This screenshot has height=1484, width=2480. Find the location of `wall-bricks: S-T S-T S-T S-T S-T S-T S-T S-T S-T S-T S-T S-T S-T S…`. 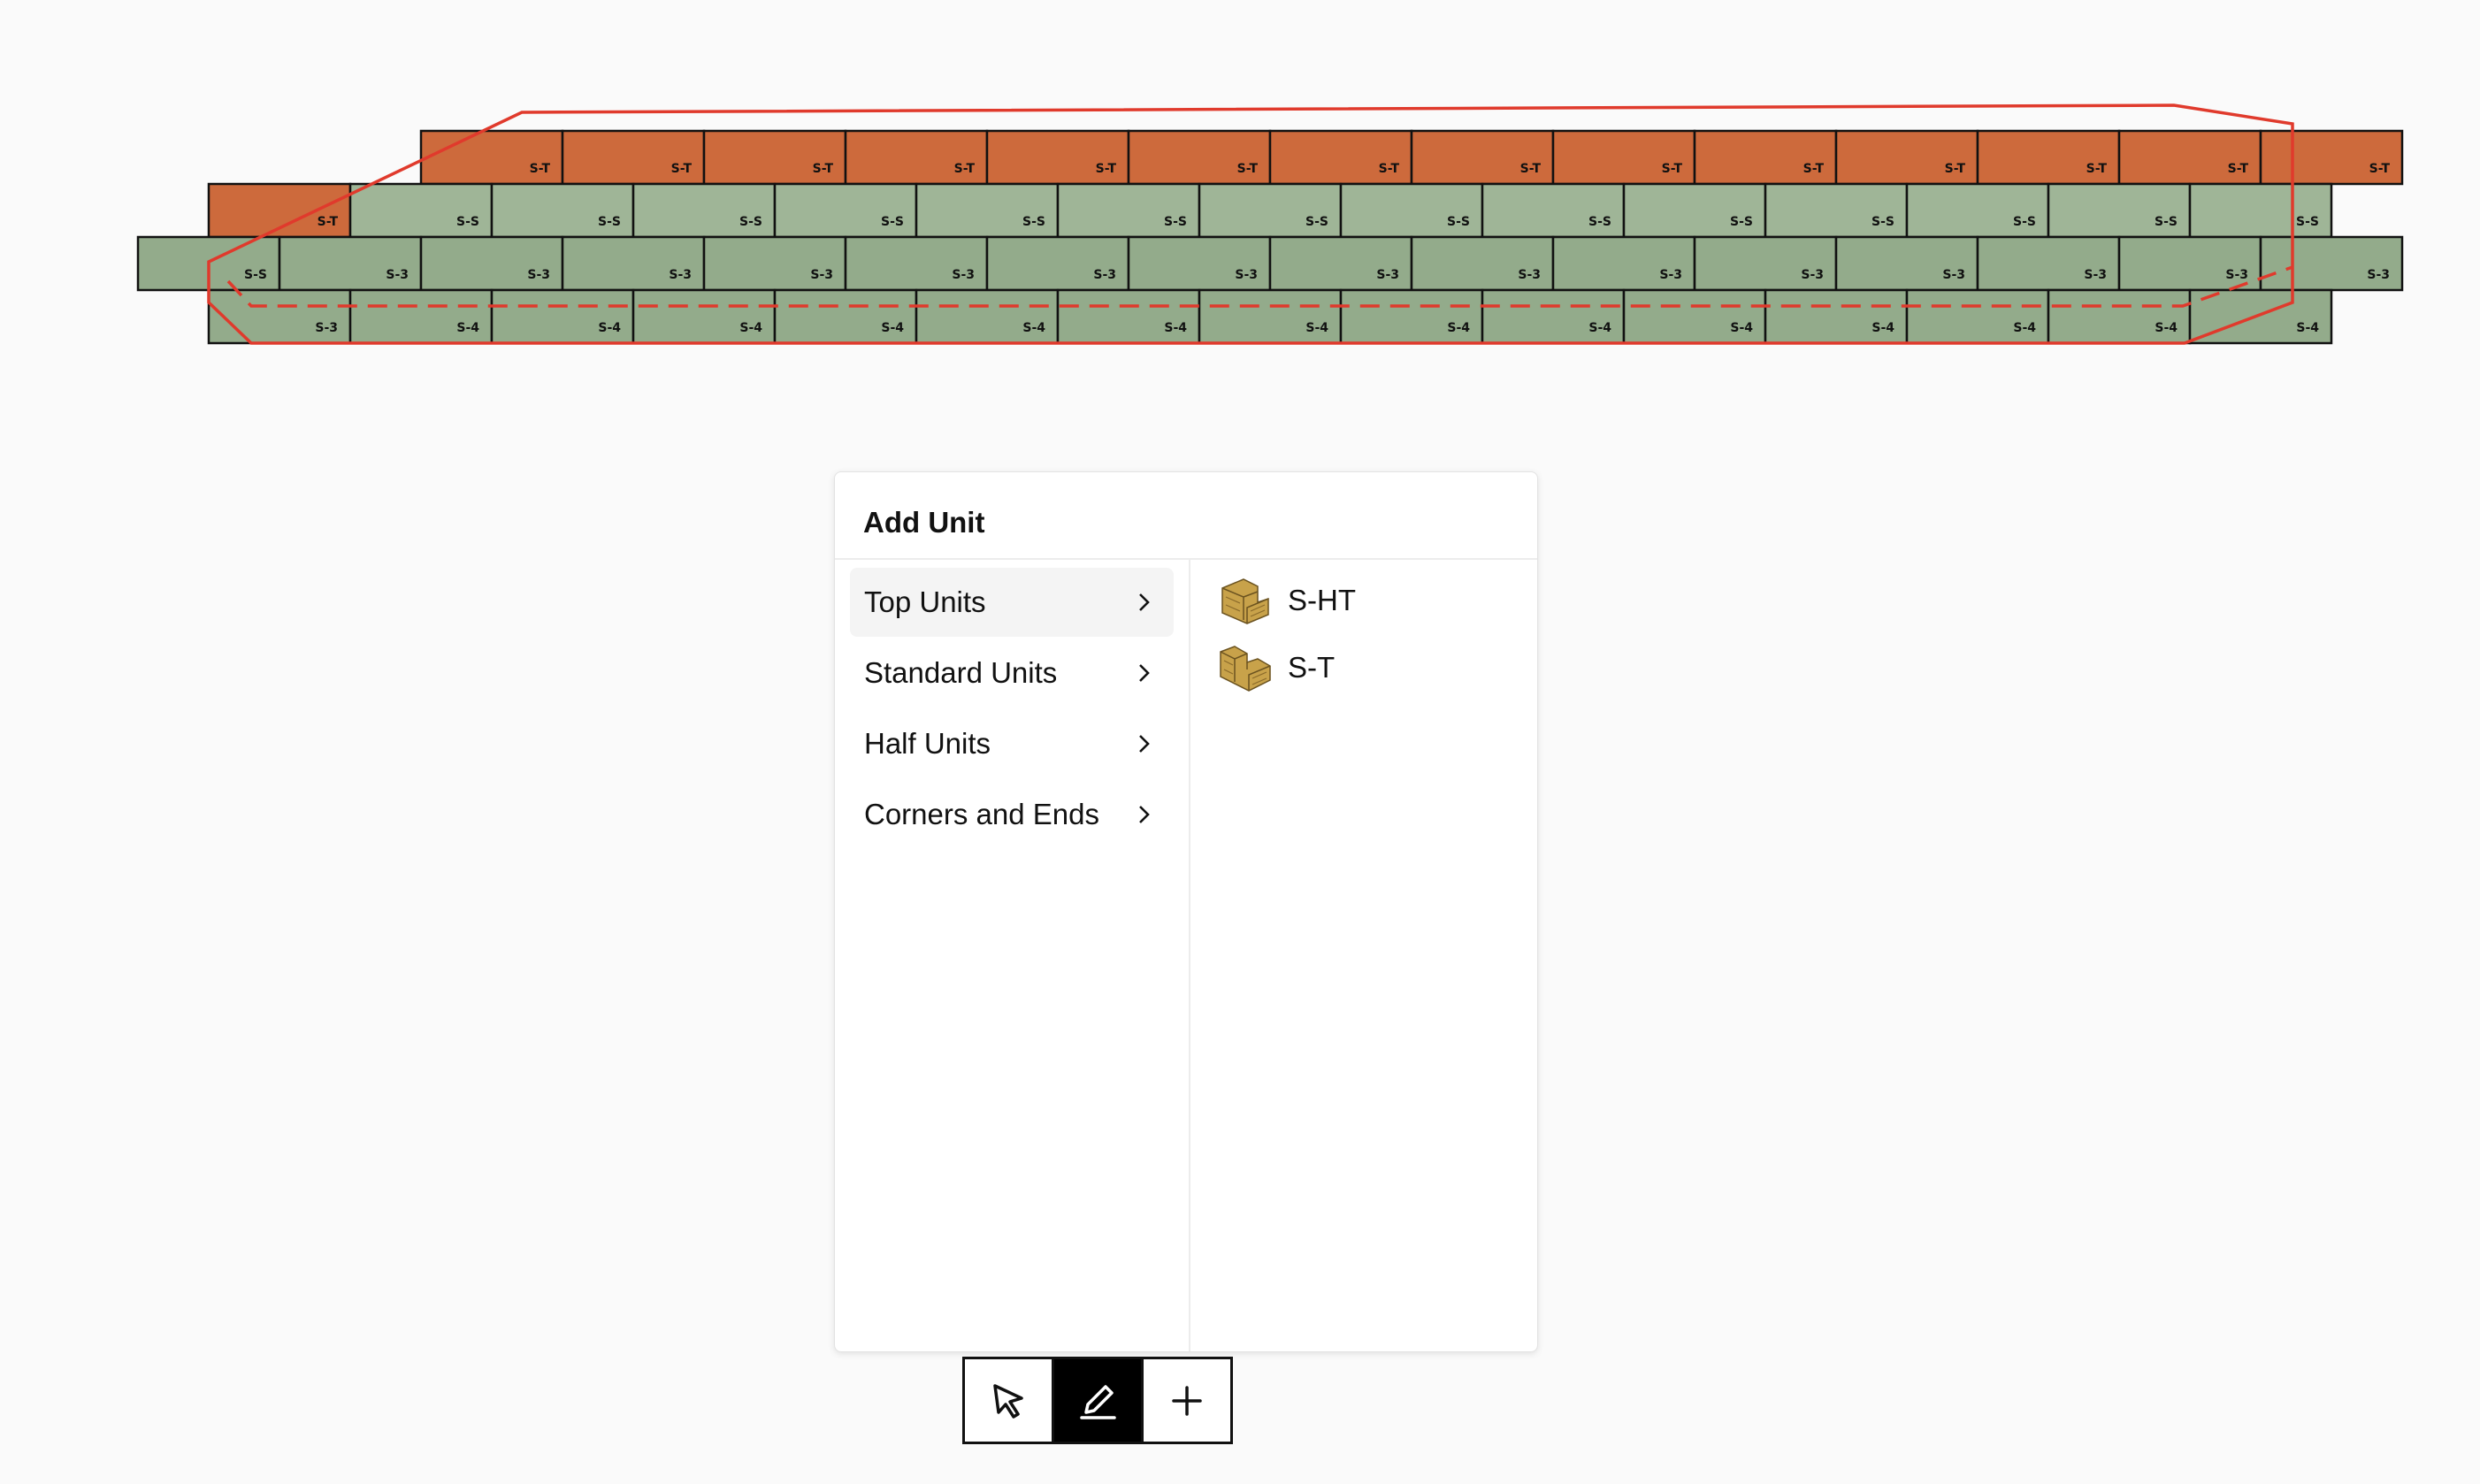

wall-bricks: S-T S-T S-T S-T S-T S-T S-T S-T S-T S-T S-T S-T S-T S… is located at coordinates (1270, 237).